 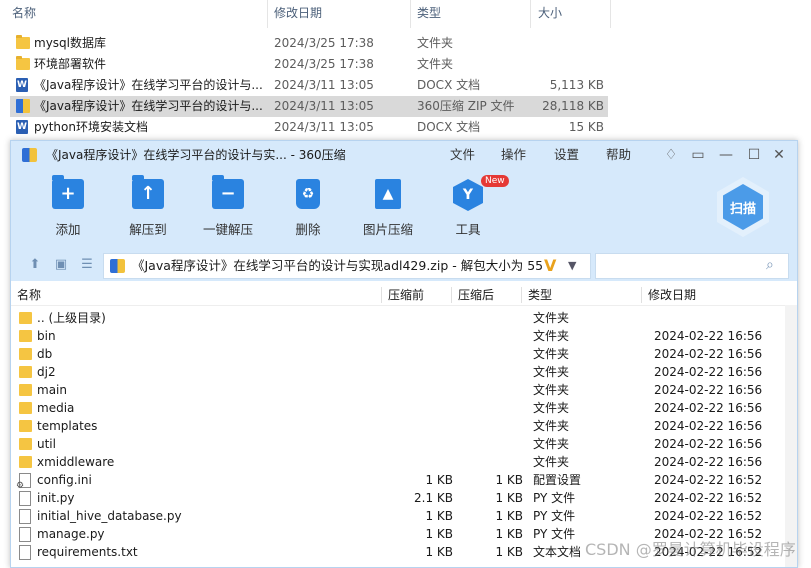 What do you see at coordinates (324, 85) in the screenshot?
I see `file-date: 2024/3/11 13:05` at bounding box center [324, 85].